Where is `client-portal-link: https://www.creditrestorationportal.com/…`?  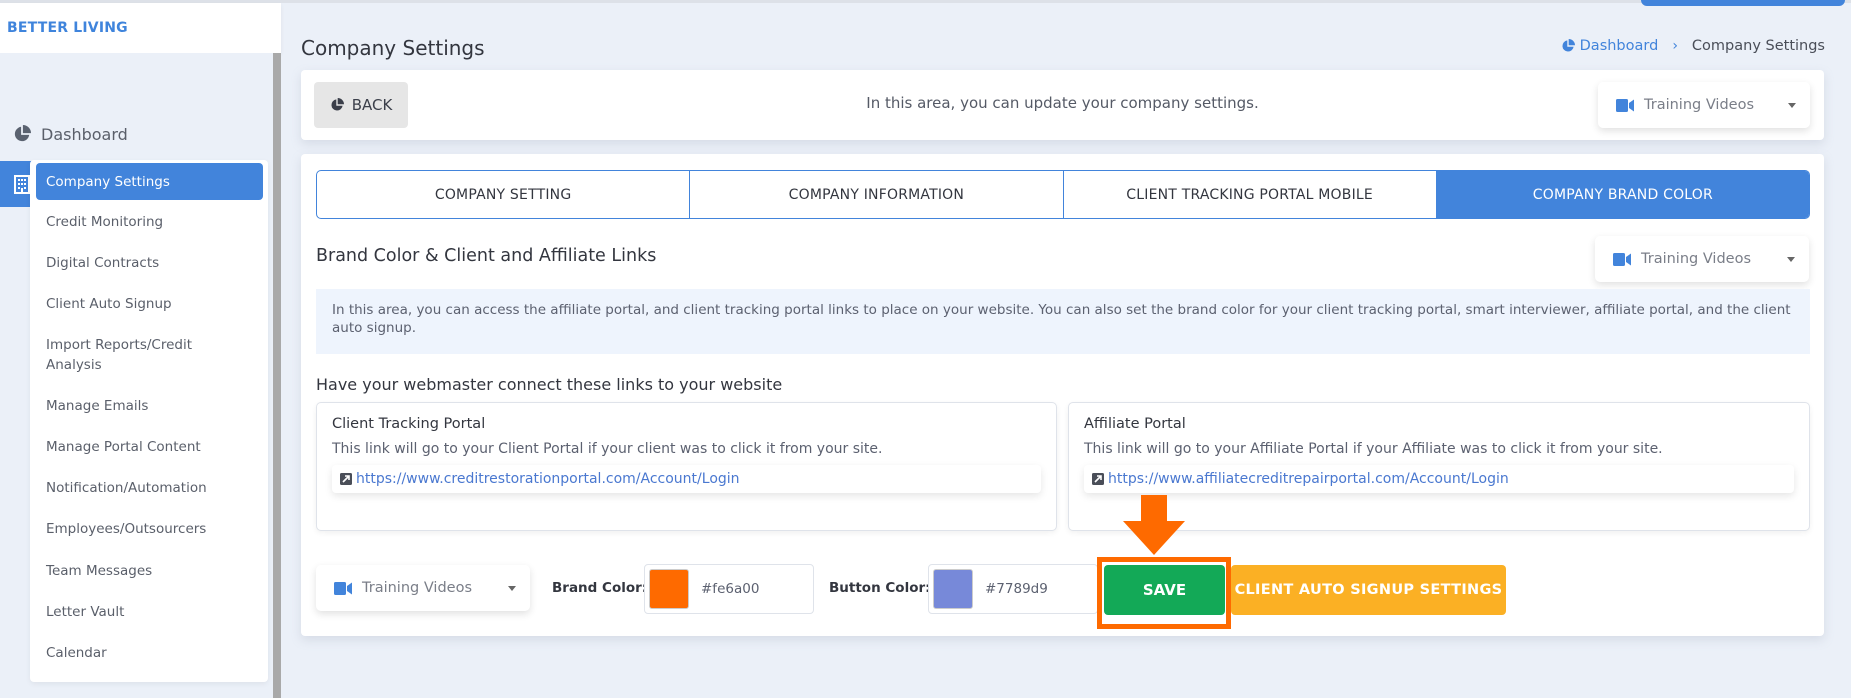
client-portal-link: https://www.creditrestorationportal.com/… is located at coordinates (686, 479).